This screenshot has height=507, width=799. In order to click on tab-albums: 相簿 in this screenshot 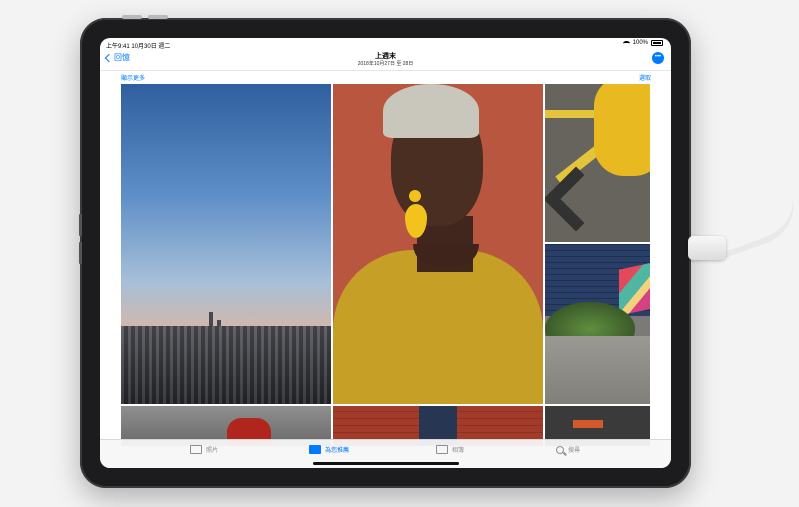, I will do `click(450, 449)`.